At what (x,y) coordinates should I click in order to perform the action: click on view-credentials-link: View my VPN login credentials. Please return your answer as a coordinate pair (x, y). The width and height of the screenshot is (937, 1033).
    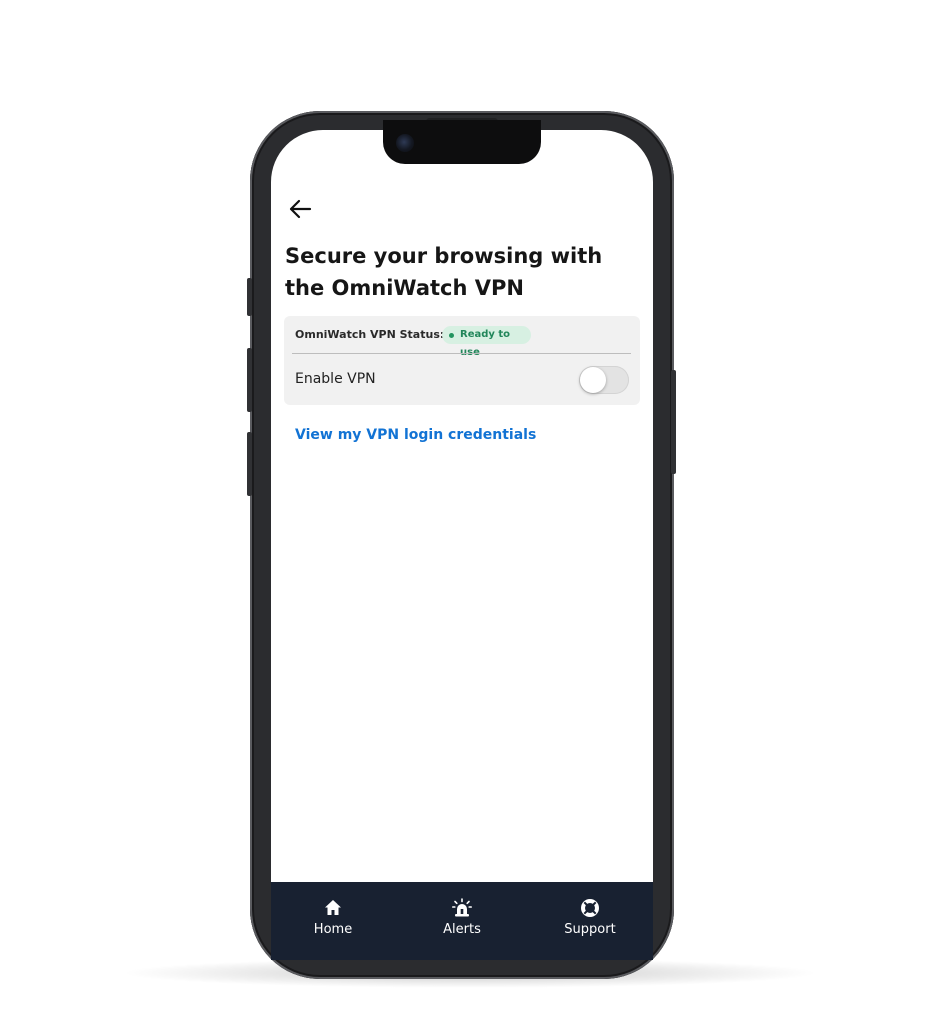
    Looking at the image, I should click on (415, 435).